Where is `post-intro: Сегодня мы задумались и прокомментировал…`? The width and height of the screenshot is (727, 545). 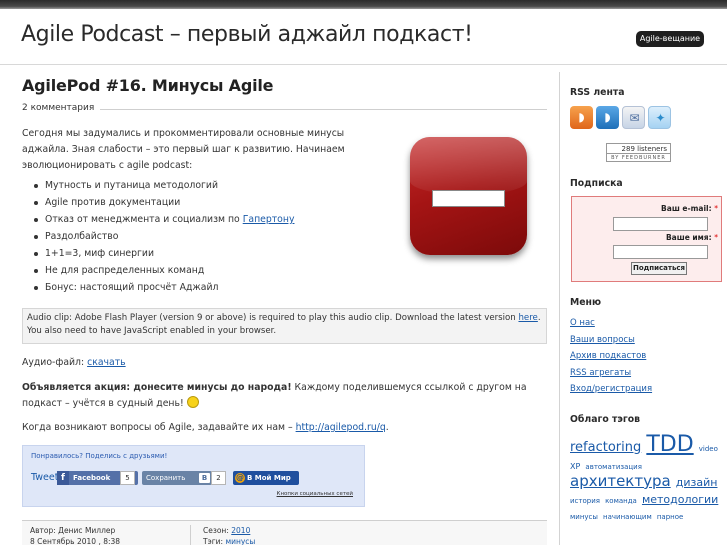 post-intro: Сегодня мы задумались и прокомментировал… is located at coordinates (183, 149).